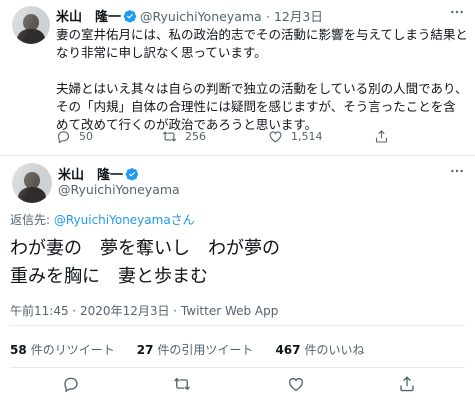  What do you see at coordinates (18, 350) in the screenshot?
I see `retweets-stat-count: 58` at bounding box center [18, 350].